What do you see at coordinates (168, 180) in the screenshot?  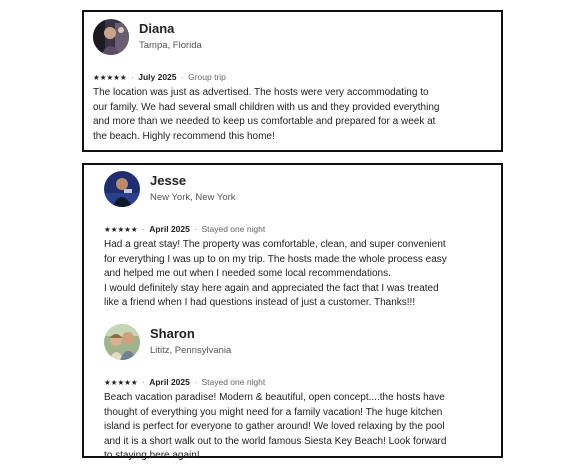 I see `reviewer-name: Jesse` at bounding box center [168, 180].